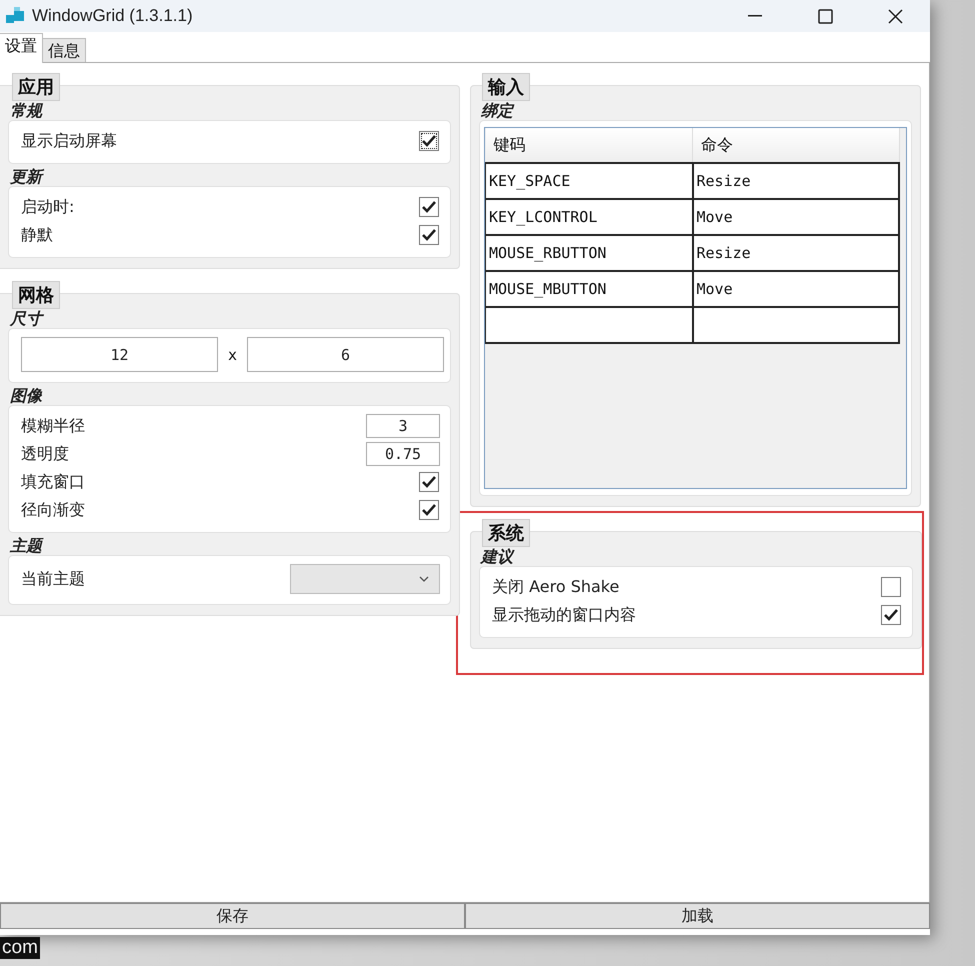 The image size is (975, 966). Describe the element at coordinates (69, 141) in the screenshot. I see `option-label: 显示启动屏幕` at that location.